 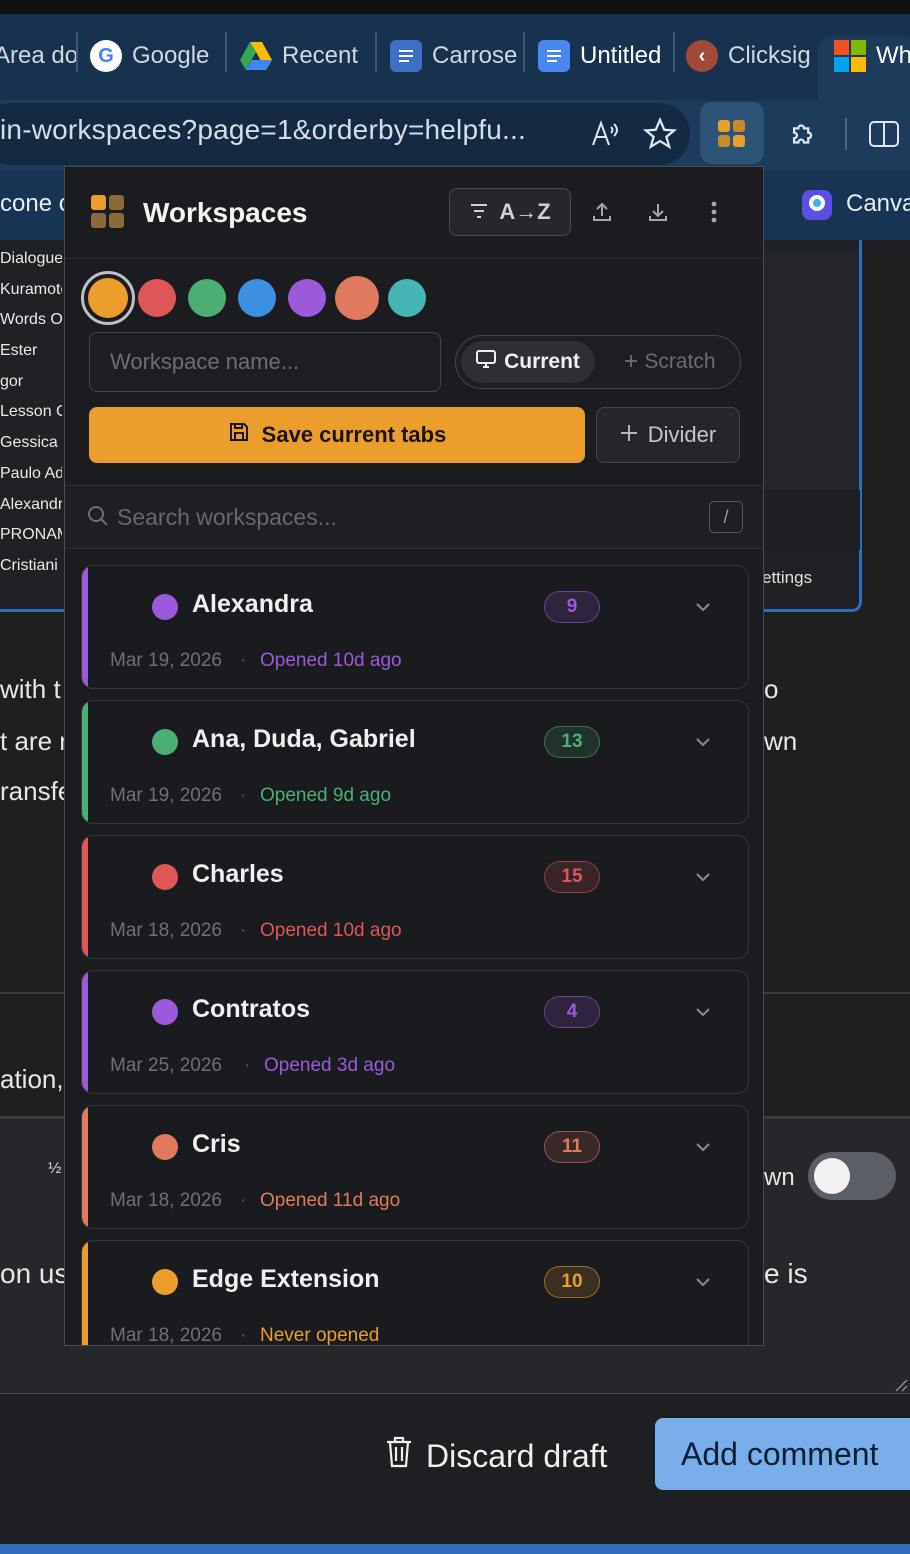 What do you see at coordinates (602, 212) in the screenshot?
I see `export-icon` at bounding box center [602, 212].